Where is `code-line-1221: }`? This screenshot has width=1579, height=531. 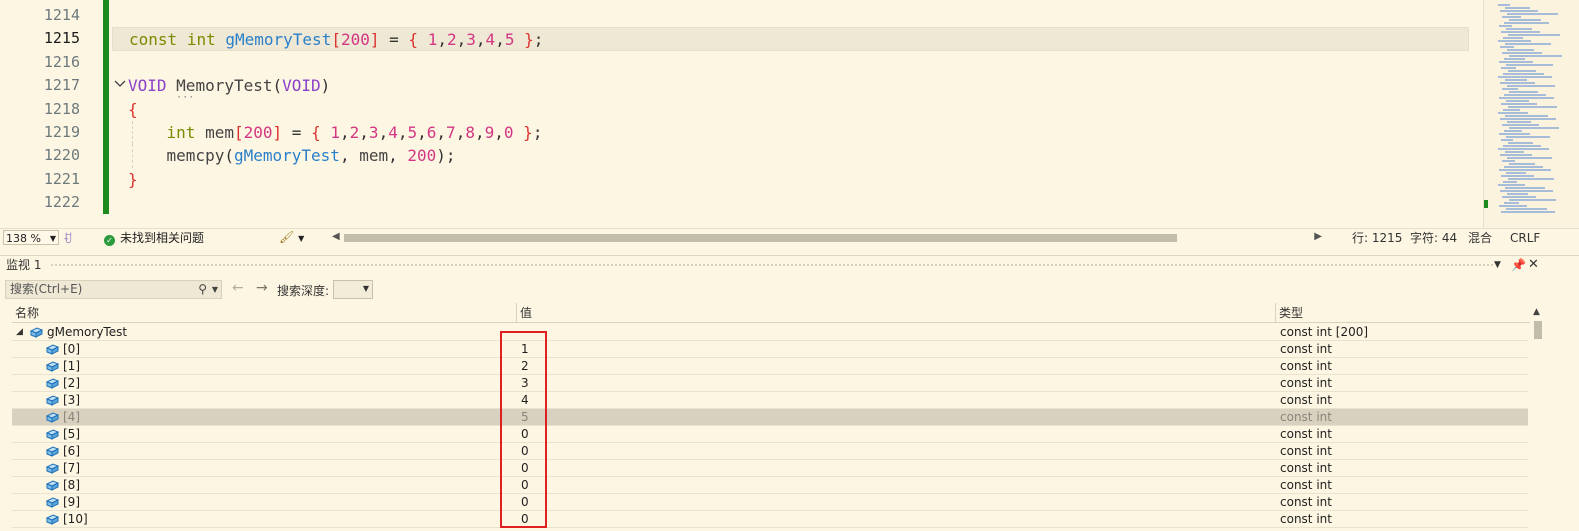
code-line-1221: } is located at coordinates (790, 179).